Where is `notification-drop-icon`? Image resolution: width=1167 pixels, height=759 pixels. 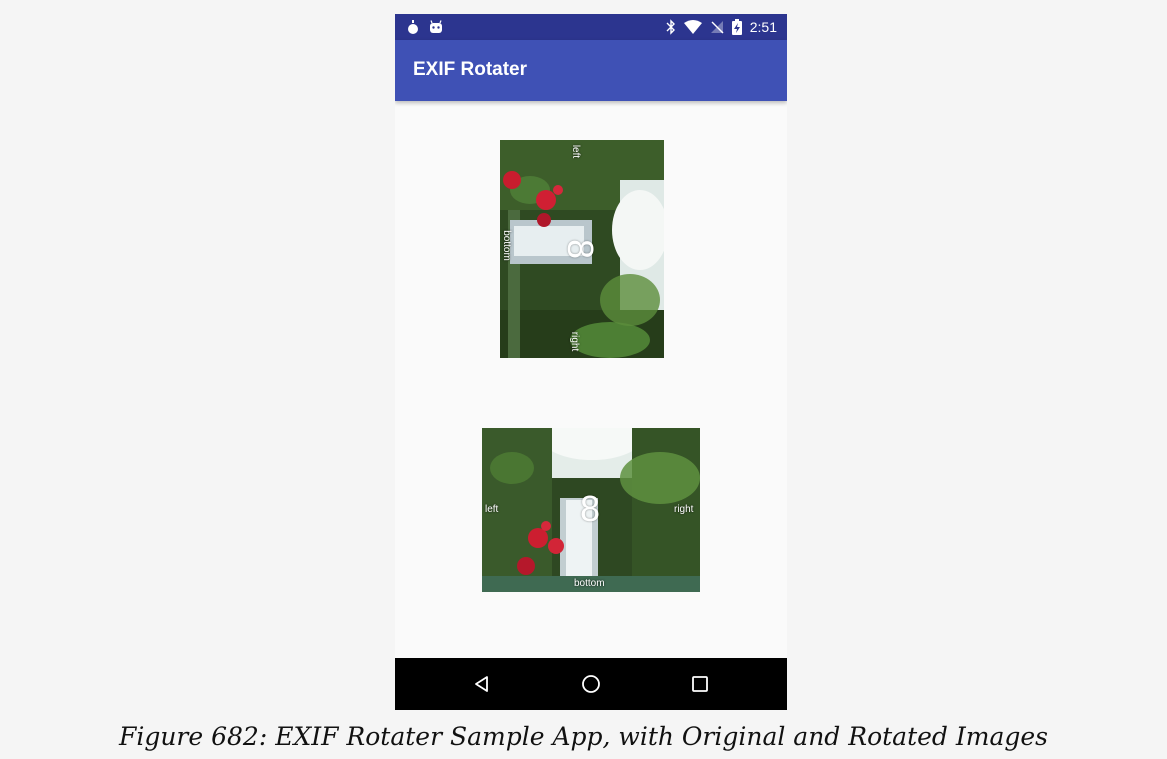 notification-drop-icon is located at coordinates (413, 27).